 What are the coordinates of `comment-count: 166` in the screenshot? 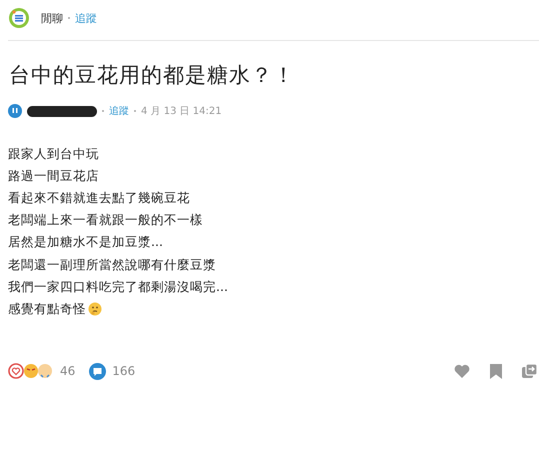 It's located at (124, 371).